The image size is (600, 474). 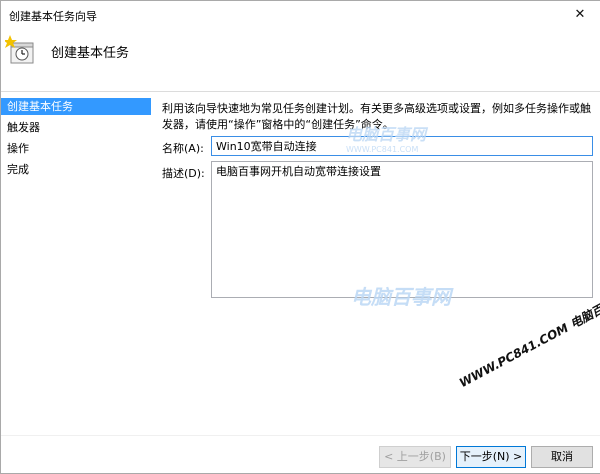 What do you see at coordinates (183, 148) in the screenshot?
I see `name-label: 名称(A):` at bounding box center [183, 148].